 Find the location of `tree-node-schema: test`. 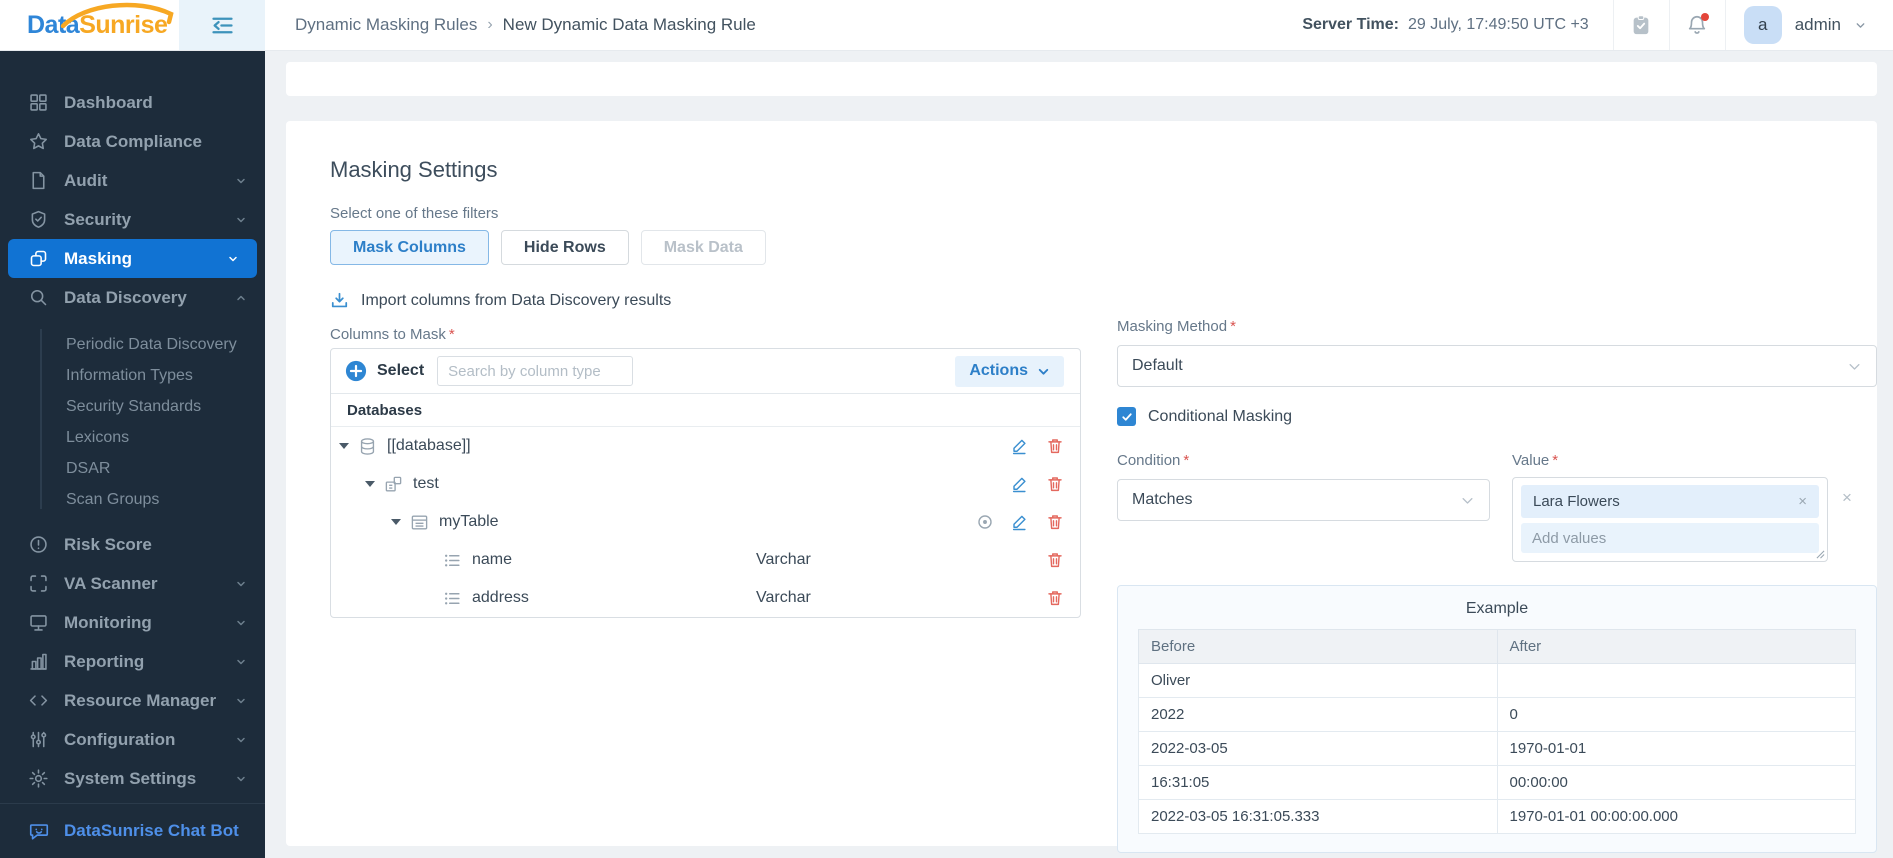

tree-node-schema: test is located at coordinates (705, 484).